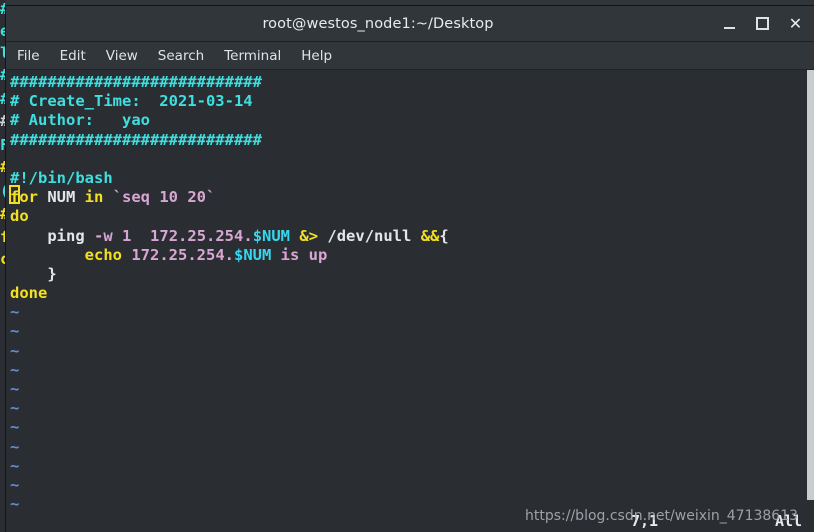 The height and width of the screenshot is (532, 814). I want to click on close-icon: ✕, so click(795, 23).